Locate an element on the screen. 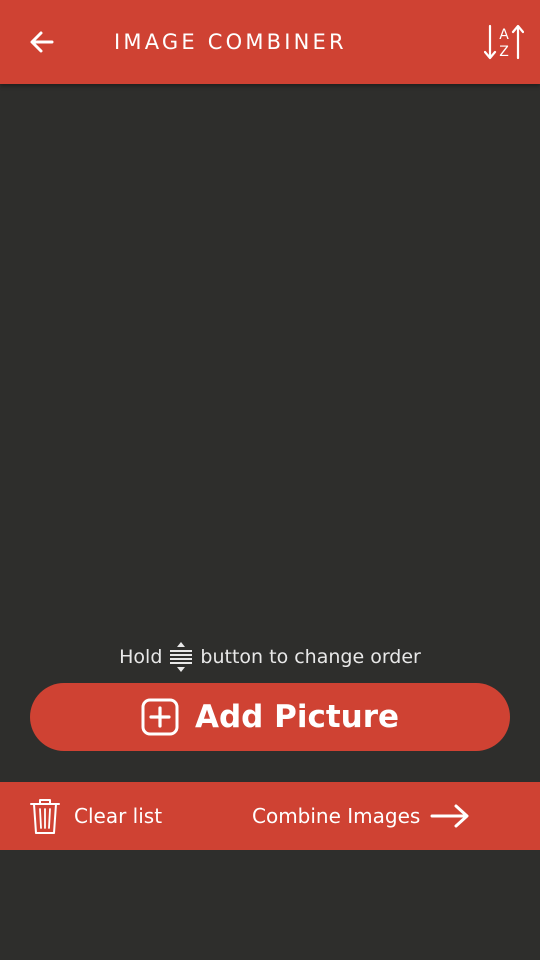 The width and height of the screenshot is (540, 960). add-picture-button: Add Picture is located at coordinates (270, 717).